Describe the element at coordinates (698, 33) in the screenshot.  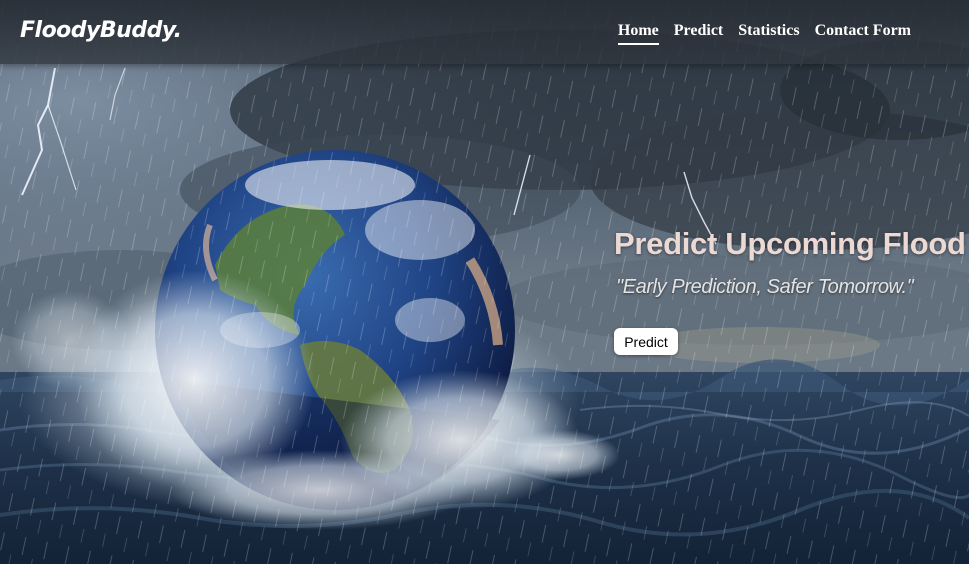
I see `nav-link-predict: Predict` at that location.